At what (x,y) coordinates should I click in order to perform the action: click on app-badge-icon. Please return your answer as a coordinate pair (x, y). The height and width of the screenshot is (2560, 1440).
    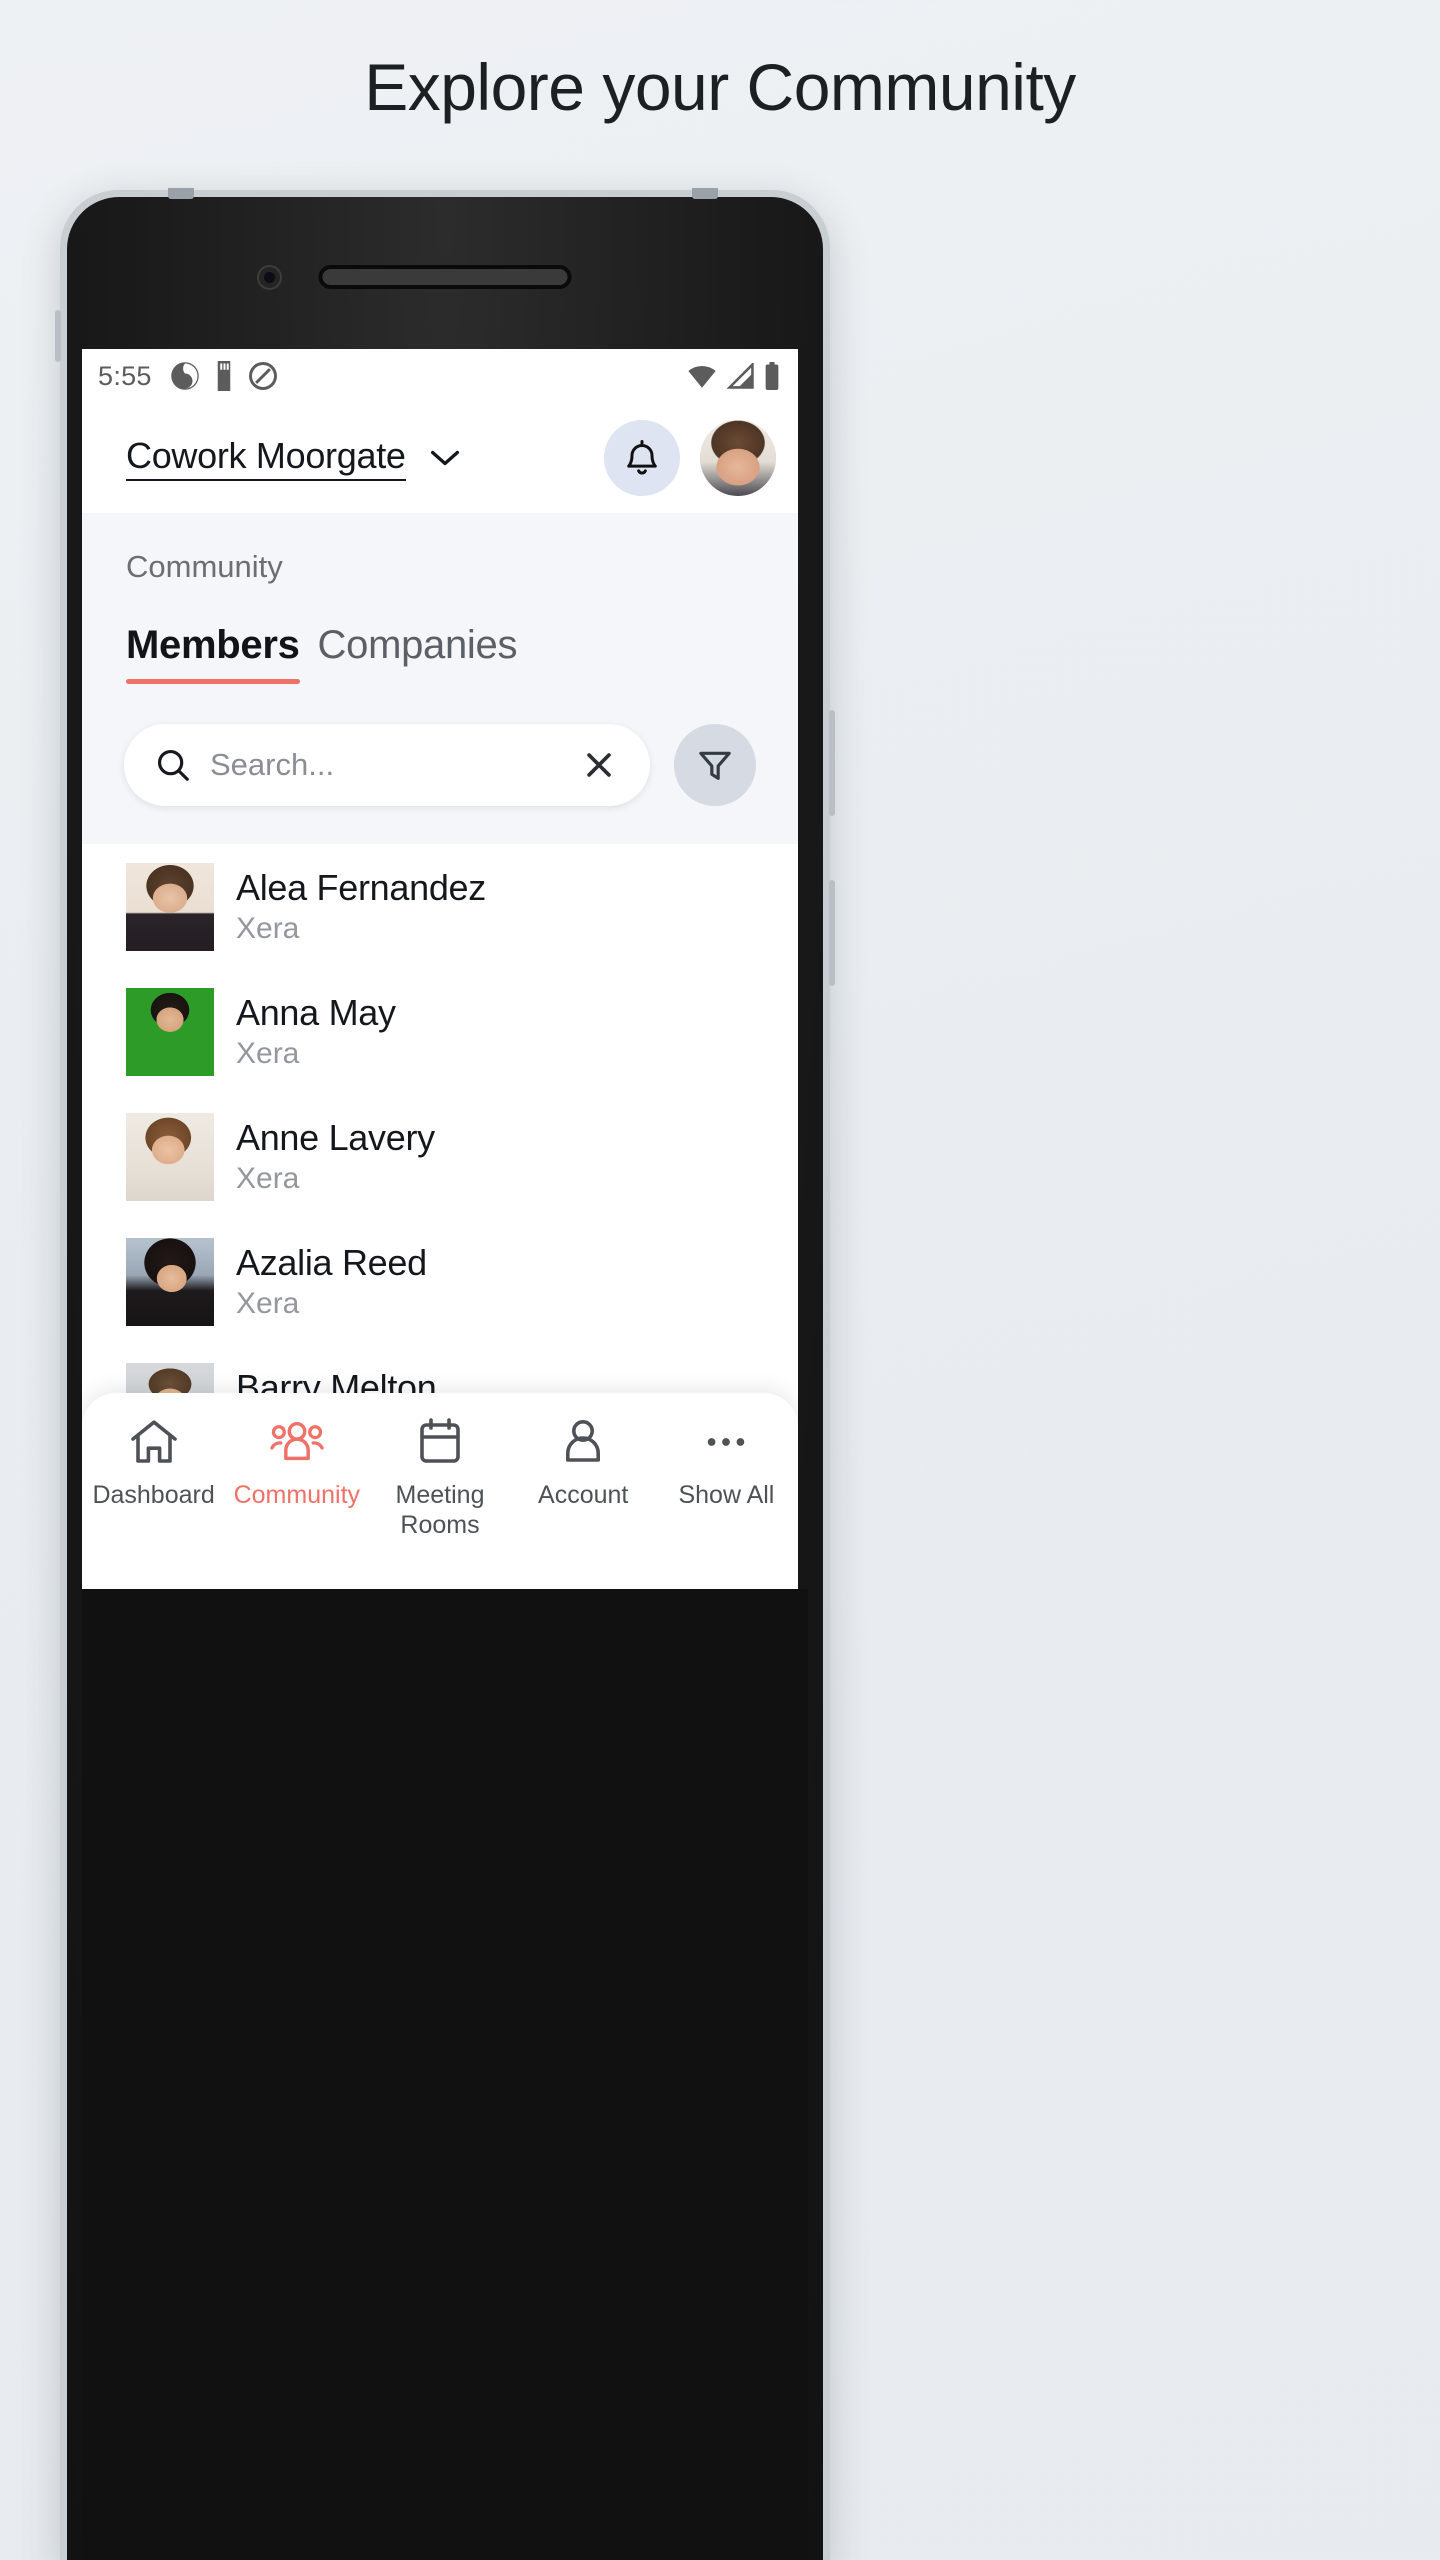
    Looking at the image, I should click on (185, 376).